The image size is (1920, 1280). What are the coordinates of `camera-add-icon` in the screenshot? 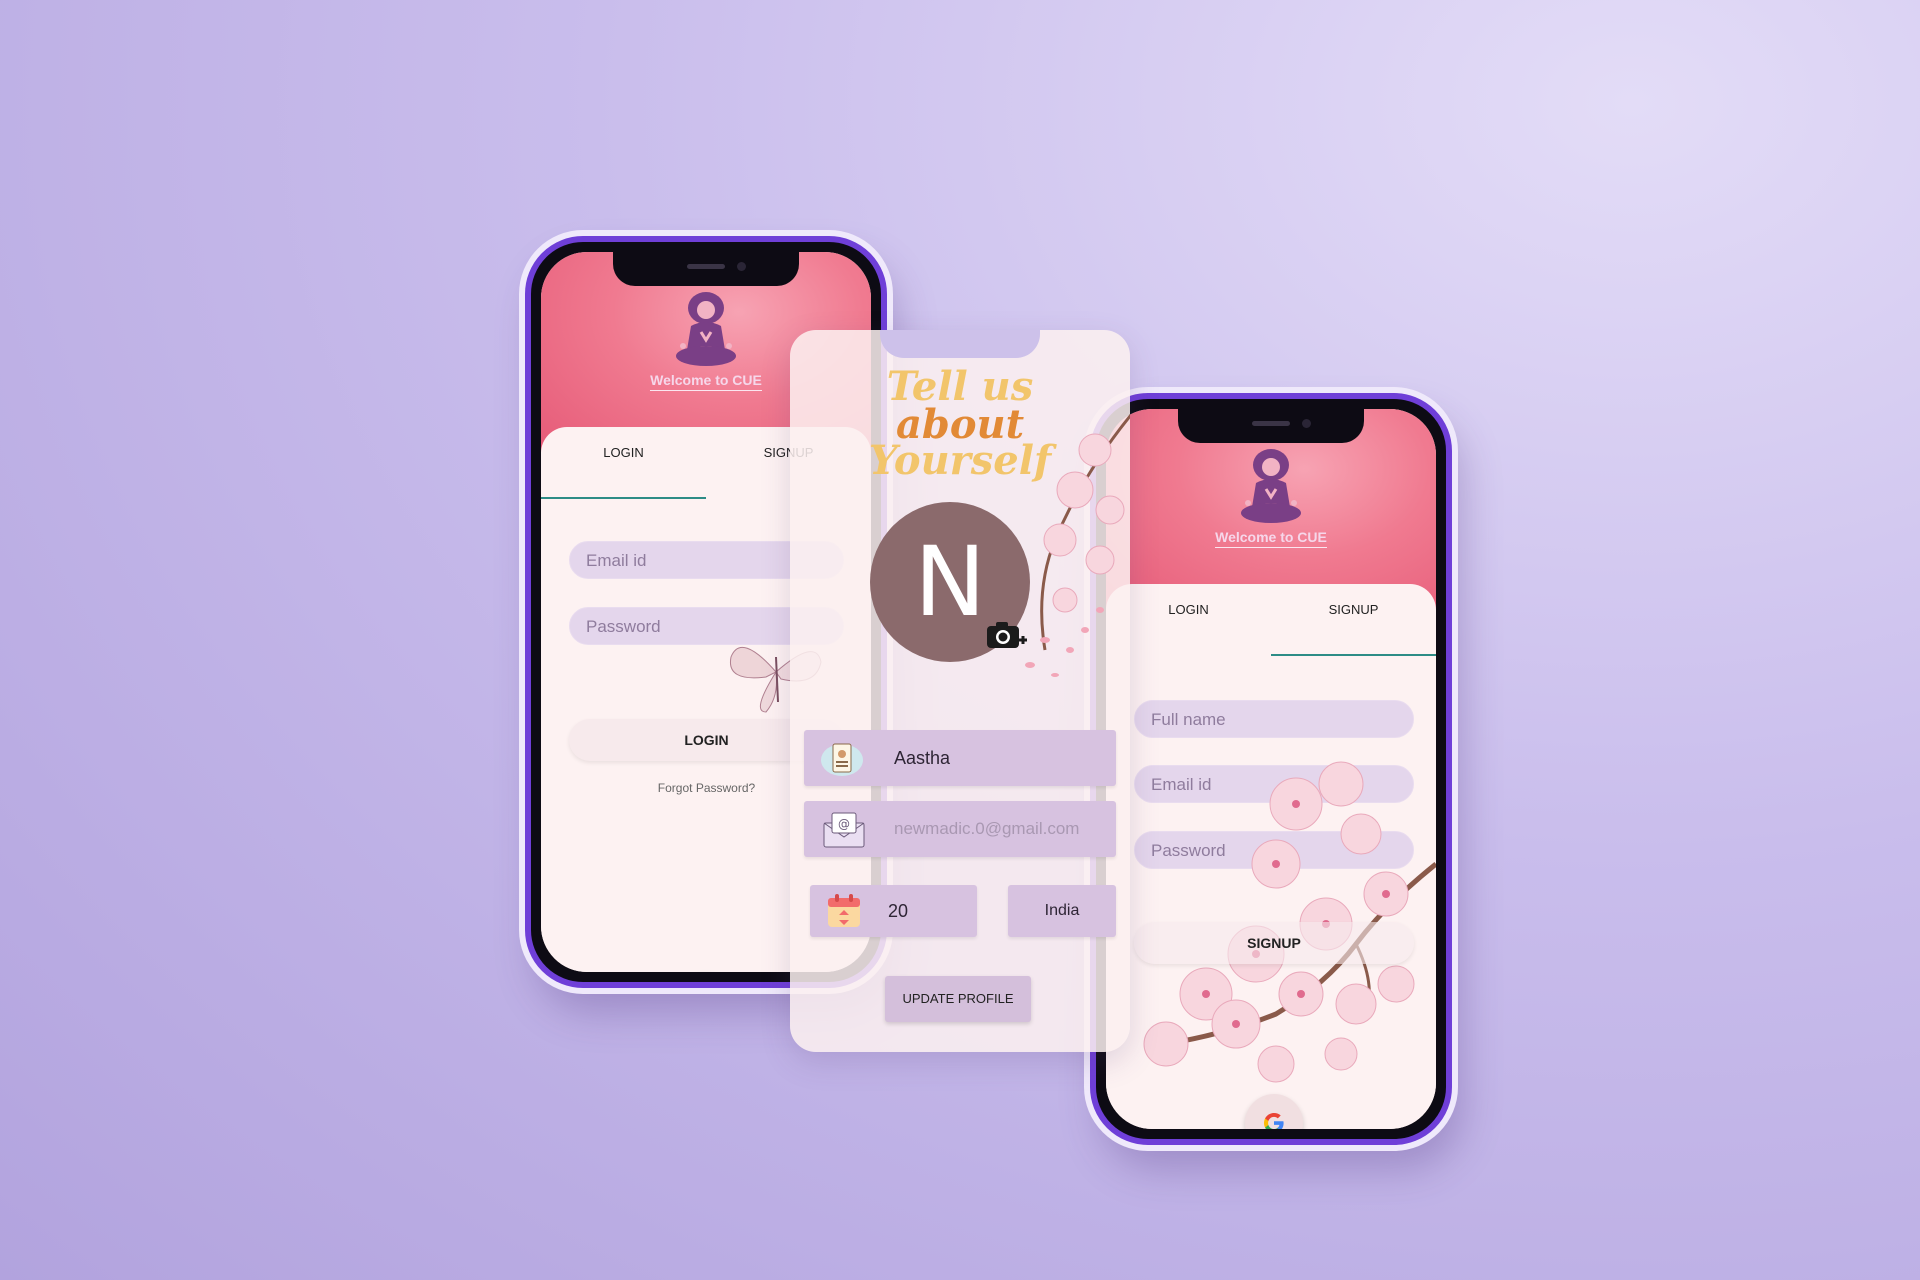 It's located at (1007, 636).